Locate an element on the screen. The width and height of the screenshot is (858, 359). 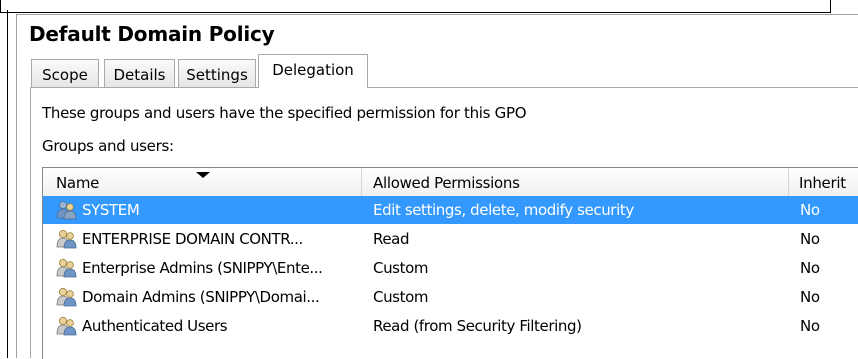
table-row: Domain Admins (SNIPPY\Domai... Custom No is located at coordinates (450, 297).